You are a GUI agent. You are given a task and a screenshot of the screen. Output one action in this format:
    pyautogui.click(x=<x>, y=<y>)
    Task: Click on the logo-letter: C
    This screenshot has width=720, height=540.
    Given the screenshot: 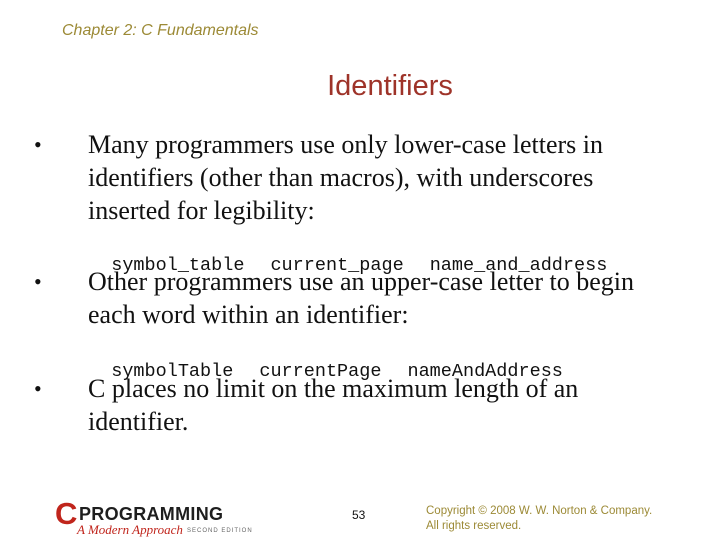 What is the action you would take?
    pyautogui.click(x=66, y=513)
    